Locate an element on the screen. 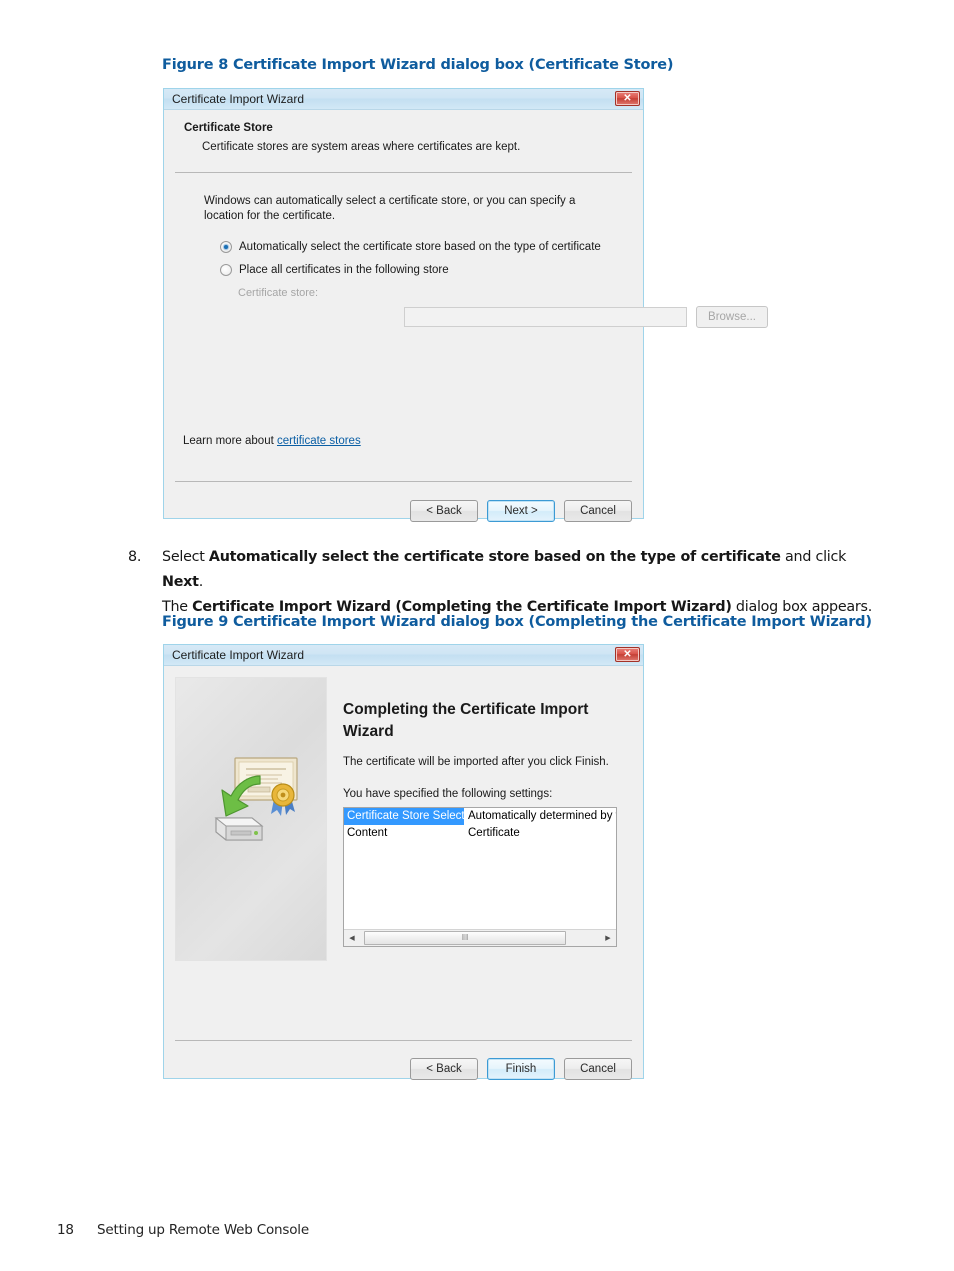 The width and height of the screenshot is (954, 1271). certificate-store-input-value is located at coordinates (545, 310).